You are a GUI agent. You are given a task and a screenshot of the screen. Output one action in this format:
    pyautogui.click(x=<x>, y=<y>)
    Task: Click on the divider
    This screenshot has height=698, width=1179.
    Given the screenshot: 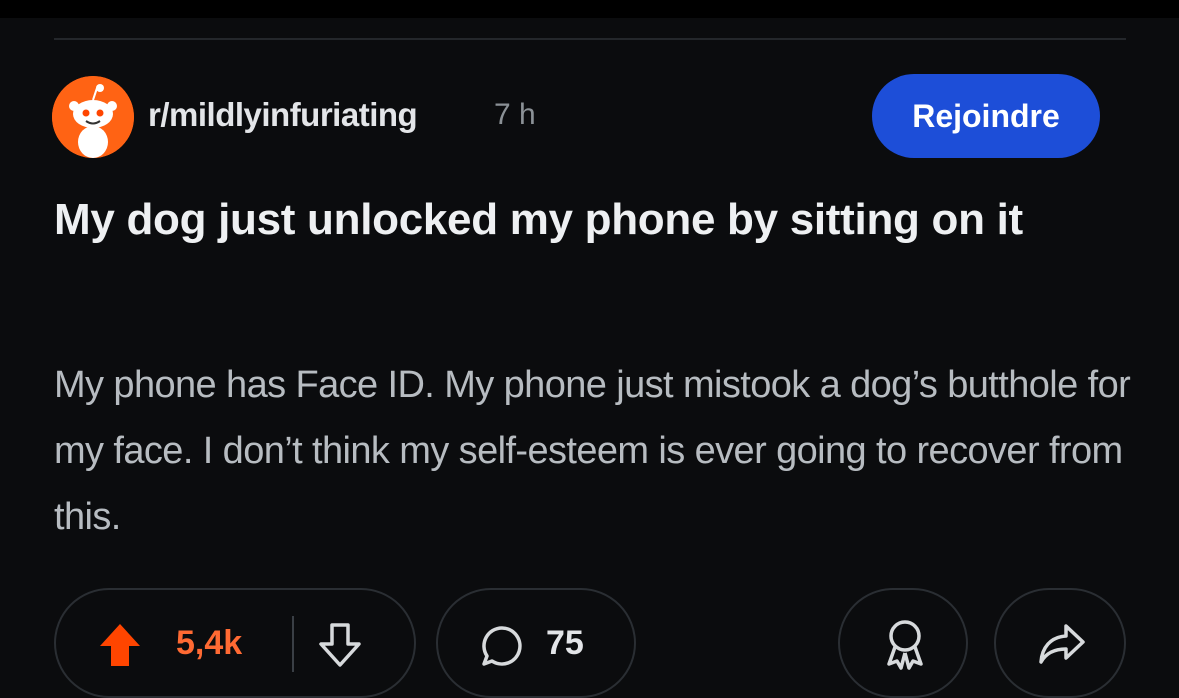 What is the action you would take?
    pyautogui.click(x=590, y=39)
    